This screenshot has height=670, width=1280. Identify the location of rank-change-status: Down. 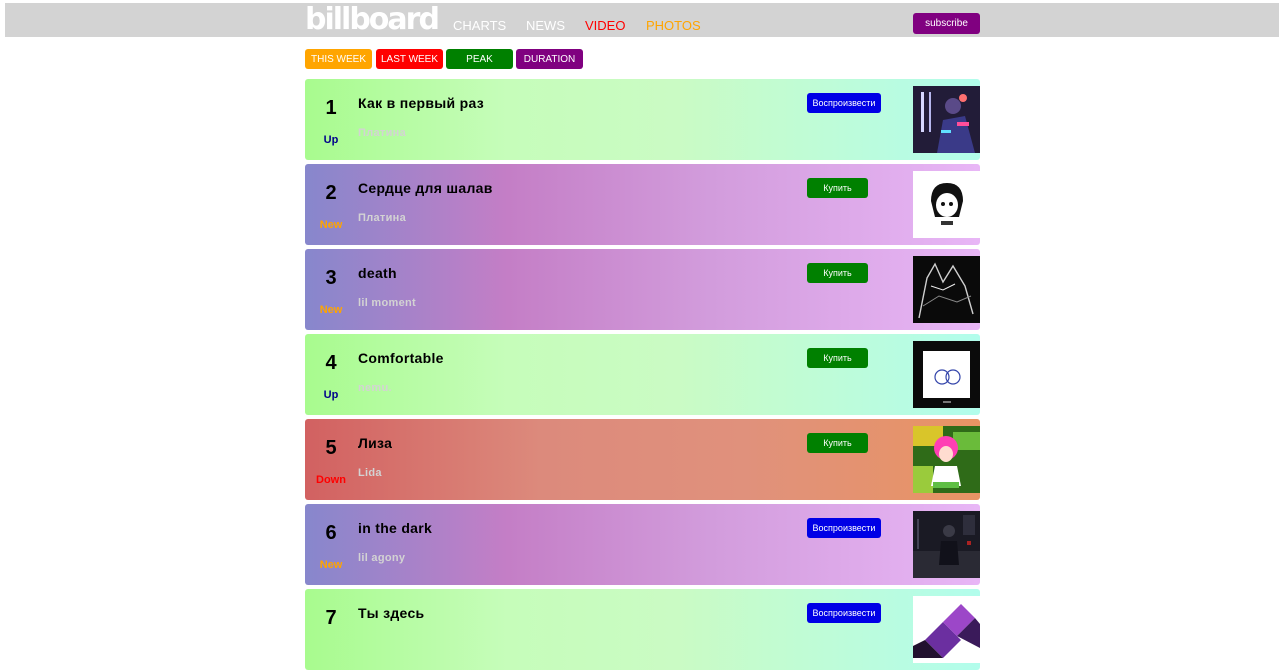
(331, 480).